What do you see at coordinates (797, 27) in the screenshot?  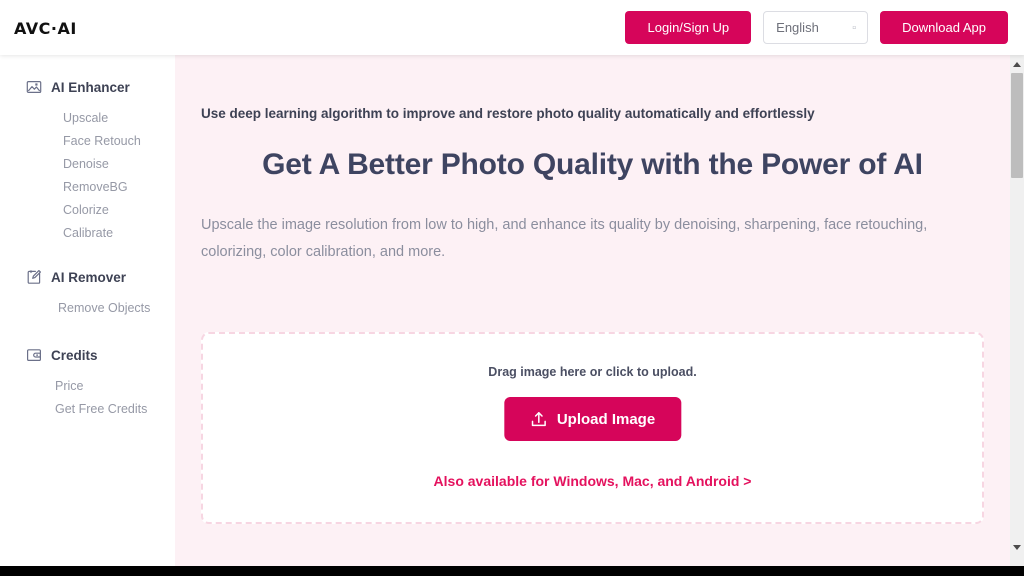 I see `language-selected-value: English` at bounding box center [797, 27].